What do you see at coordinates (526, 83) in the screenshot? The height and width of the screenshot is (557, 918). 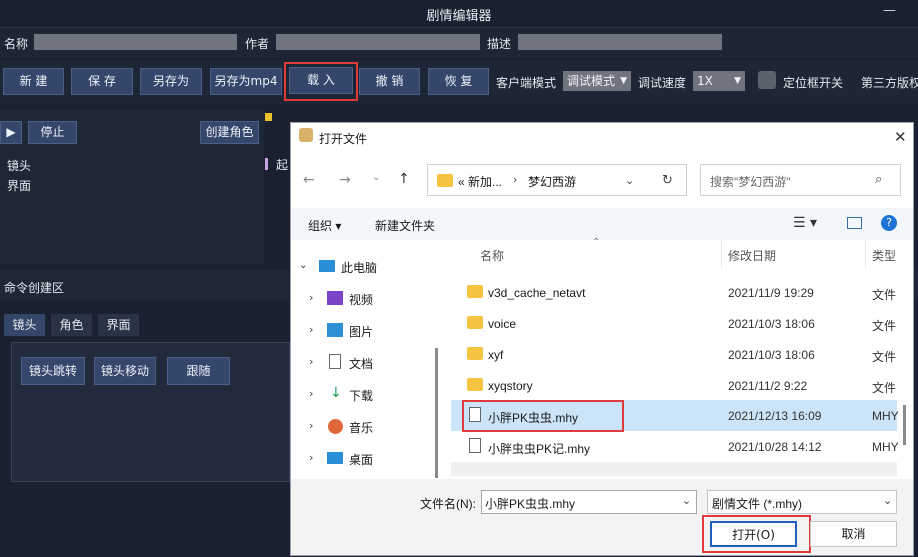 I see `client-mode-label: 客户端模式` at bounding box center [526, 83].